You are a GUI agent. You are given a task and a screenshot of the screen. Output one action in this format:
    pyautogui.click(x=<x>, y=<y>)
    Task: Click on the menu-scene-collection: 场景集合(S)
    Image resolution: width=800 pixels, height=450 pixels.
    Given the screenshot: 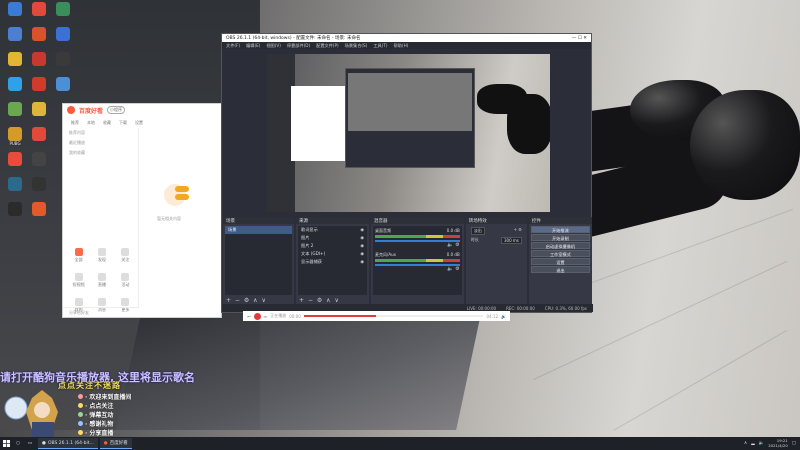 What is the action you would take?
    pyautogui.click(x=356, y=46)
    